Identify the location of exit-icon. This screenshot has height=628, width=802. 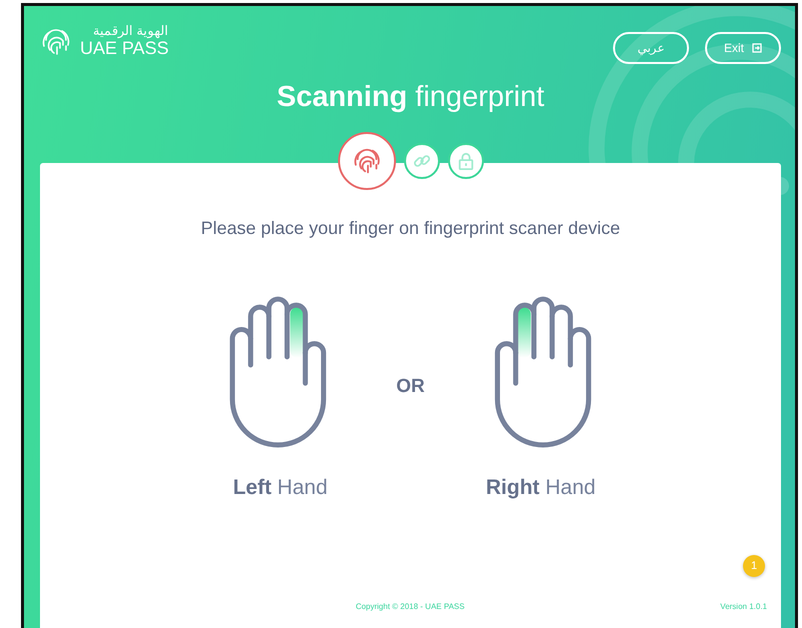
(757, 48).